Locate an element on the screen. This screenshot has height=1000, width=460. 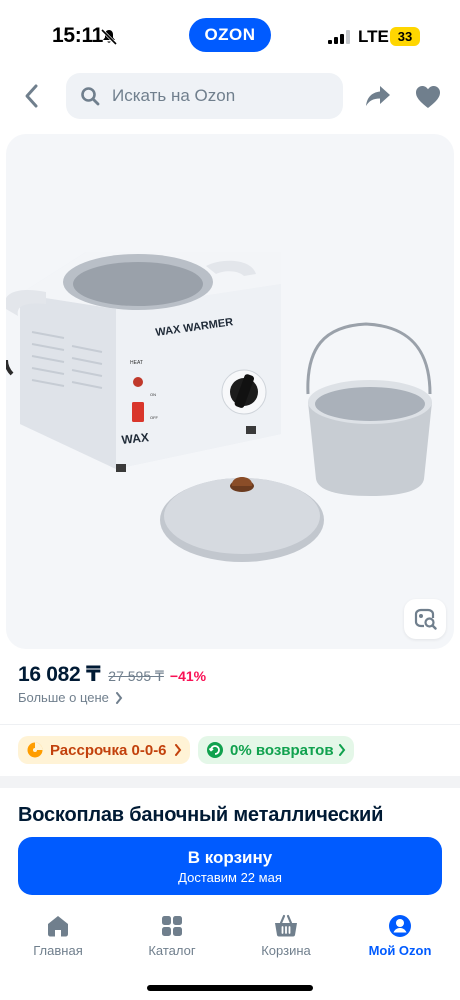
delivery-date: Доставим 22 мая is located at coordinates (230, 877).